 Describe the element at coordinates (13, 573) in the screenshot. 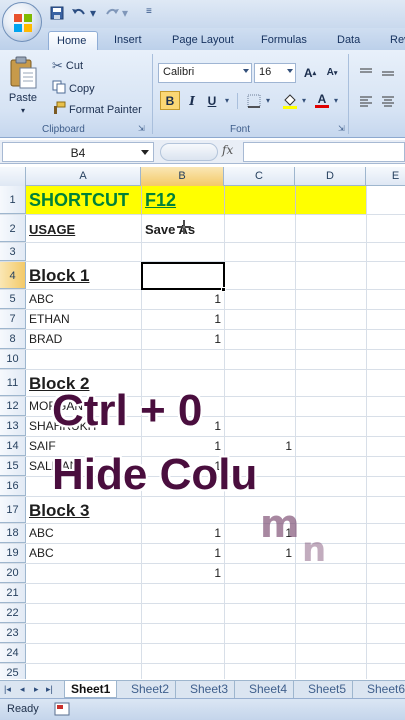

I see `row-header: 20` at that location.